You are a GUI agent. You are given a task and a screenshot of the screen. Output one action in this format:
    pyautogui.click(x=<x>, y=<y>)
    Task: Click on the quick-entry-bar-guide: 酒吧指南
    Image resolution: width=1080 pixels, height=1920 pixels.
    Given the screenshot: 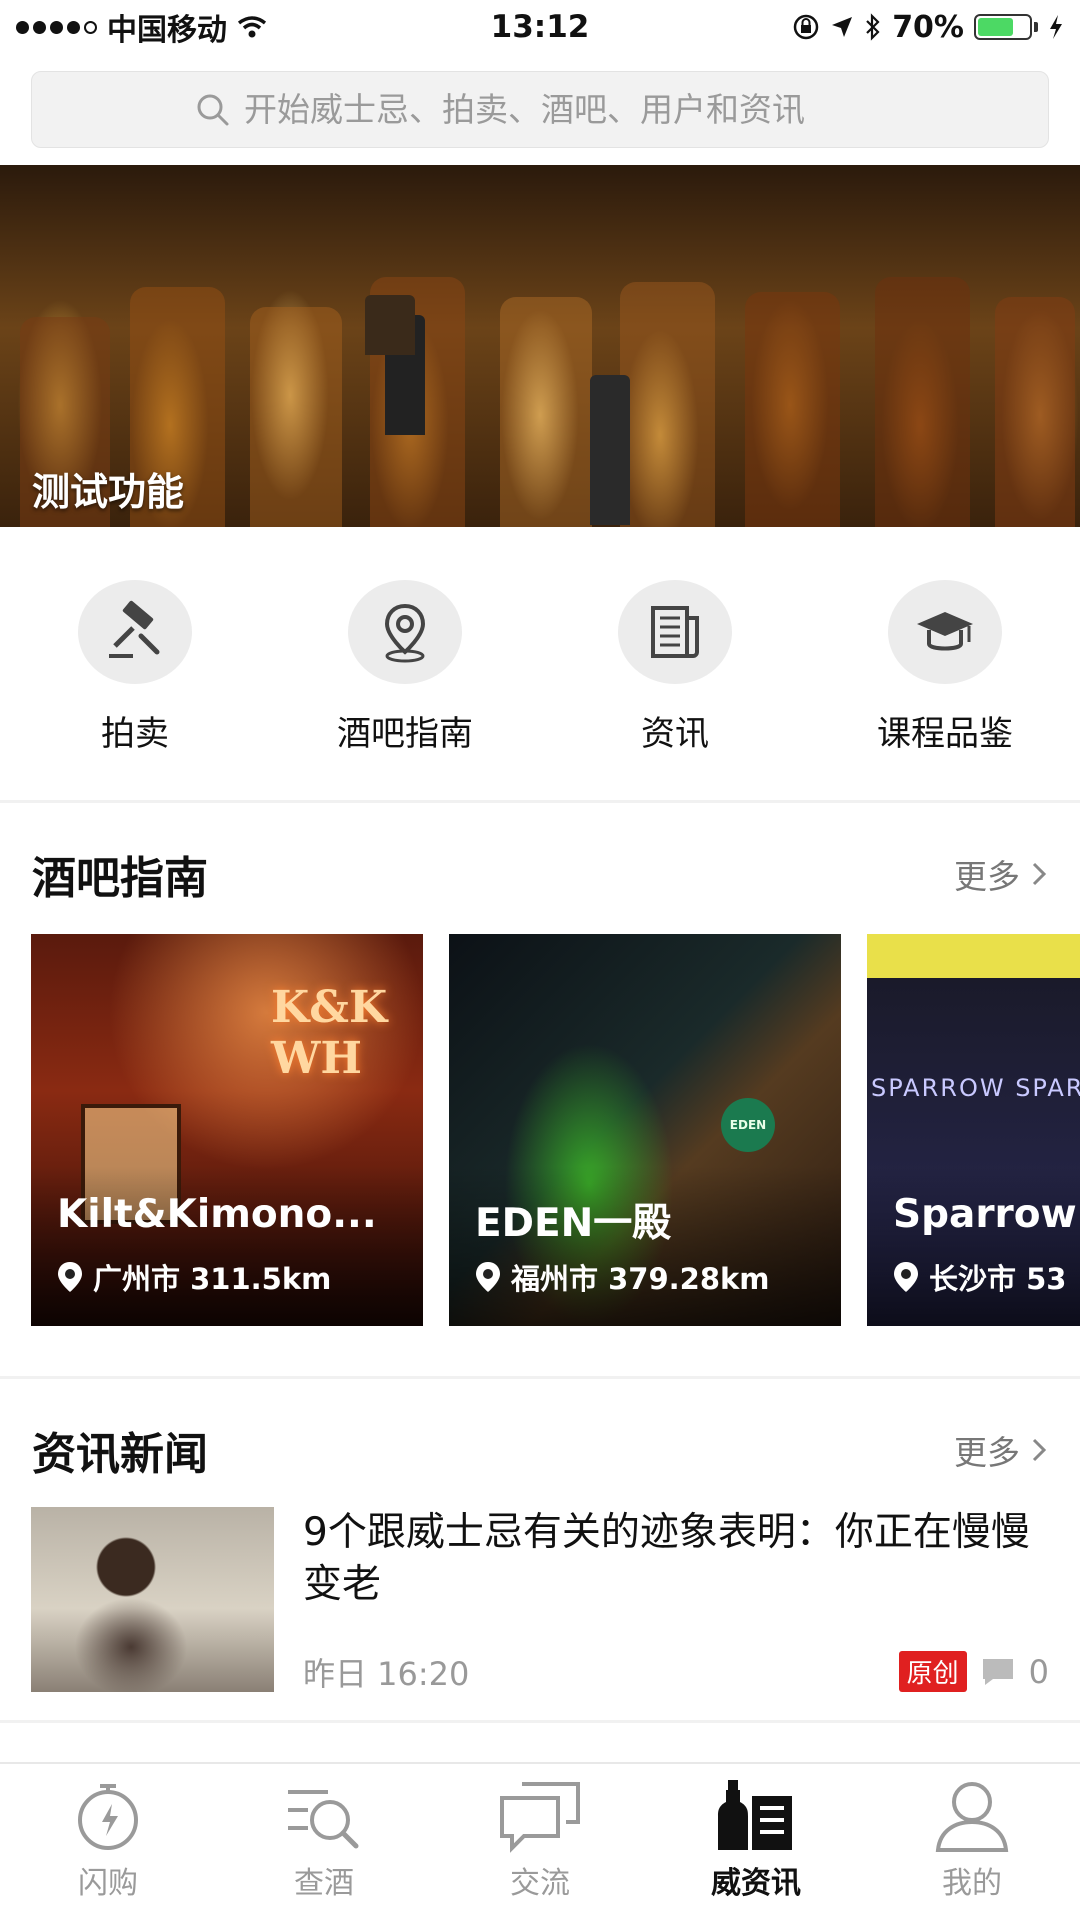 What is the action you would take?
    pyautogui.click(x=405, y=667)
    